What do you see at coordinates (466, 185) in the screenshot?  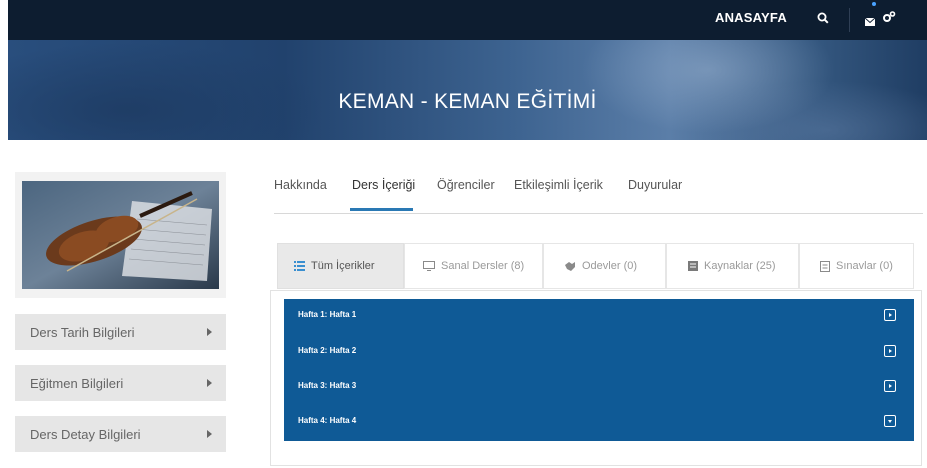 I see `tab-students: Öğrenciler` at bounding box center [466, 185].